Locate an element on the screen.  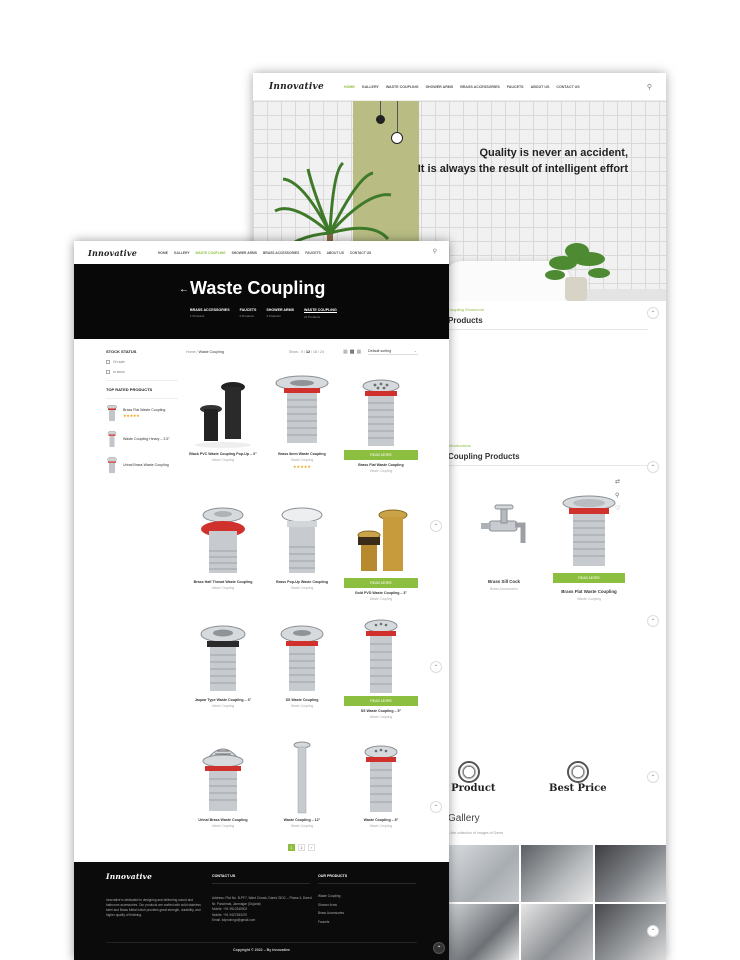
grid-4-icon: ▦ is located at coordinates (358, 352).